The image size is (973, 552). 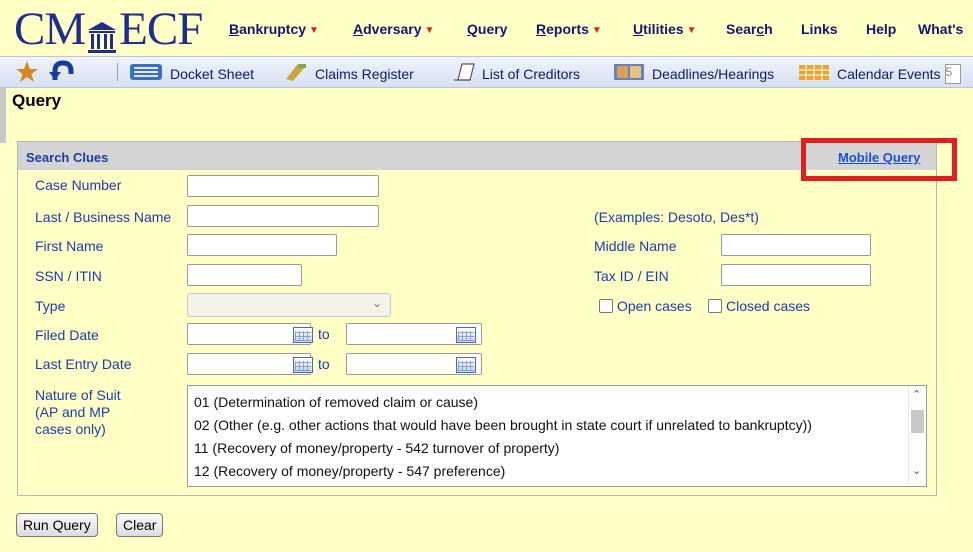 What do you see at coordinates (796, 275) in the screenshot?
I see `tax-id-ein-input` at bounding box center [796, 275].